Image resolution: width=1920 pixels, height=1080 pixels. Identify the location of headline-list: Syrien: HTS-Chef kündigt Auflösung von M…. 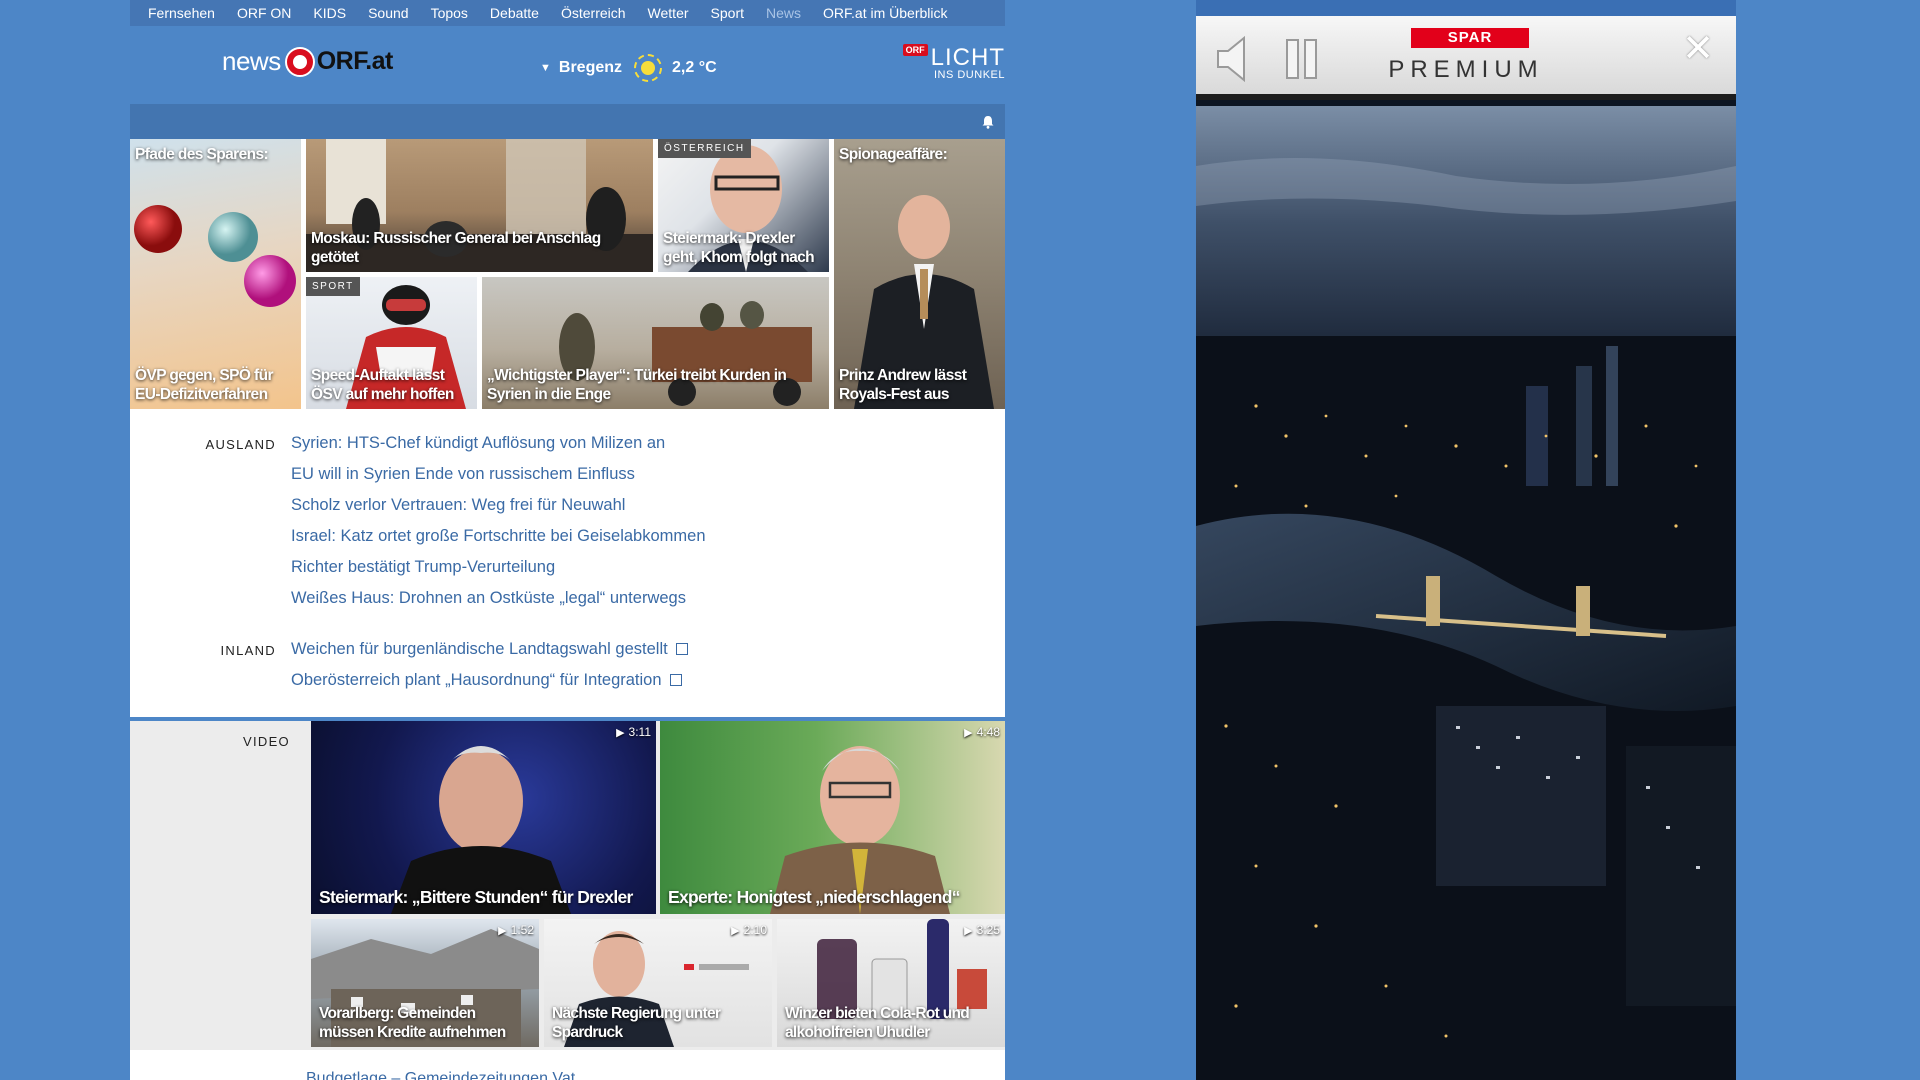
(498, 526).